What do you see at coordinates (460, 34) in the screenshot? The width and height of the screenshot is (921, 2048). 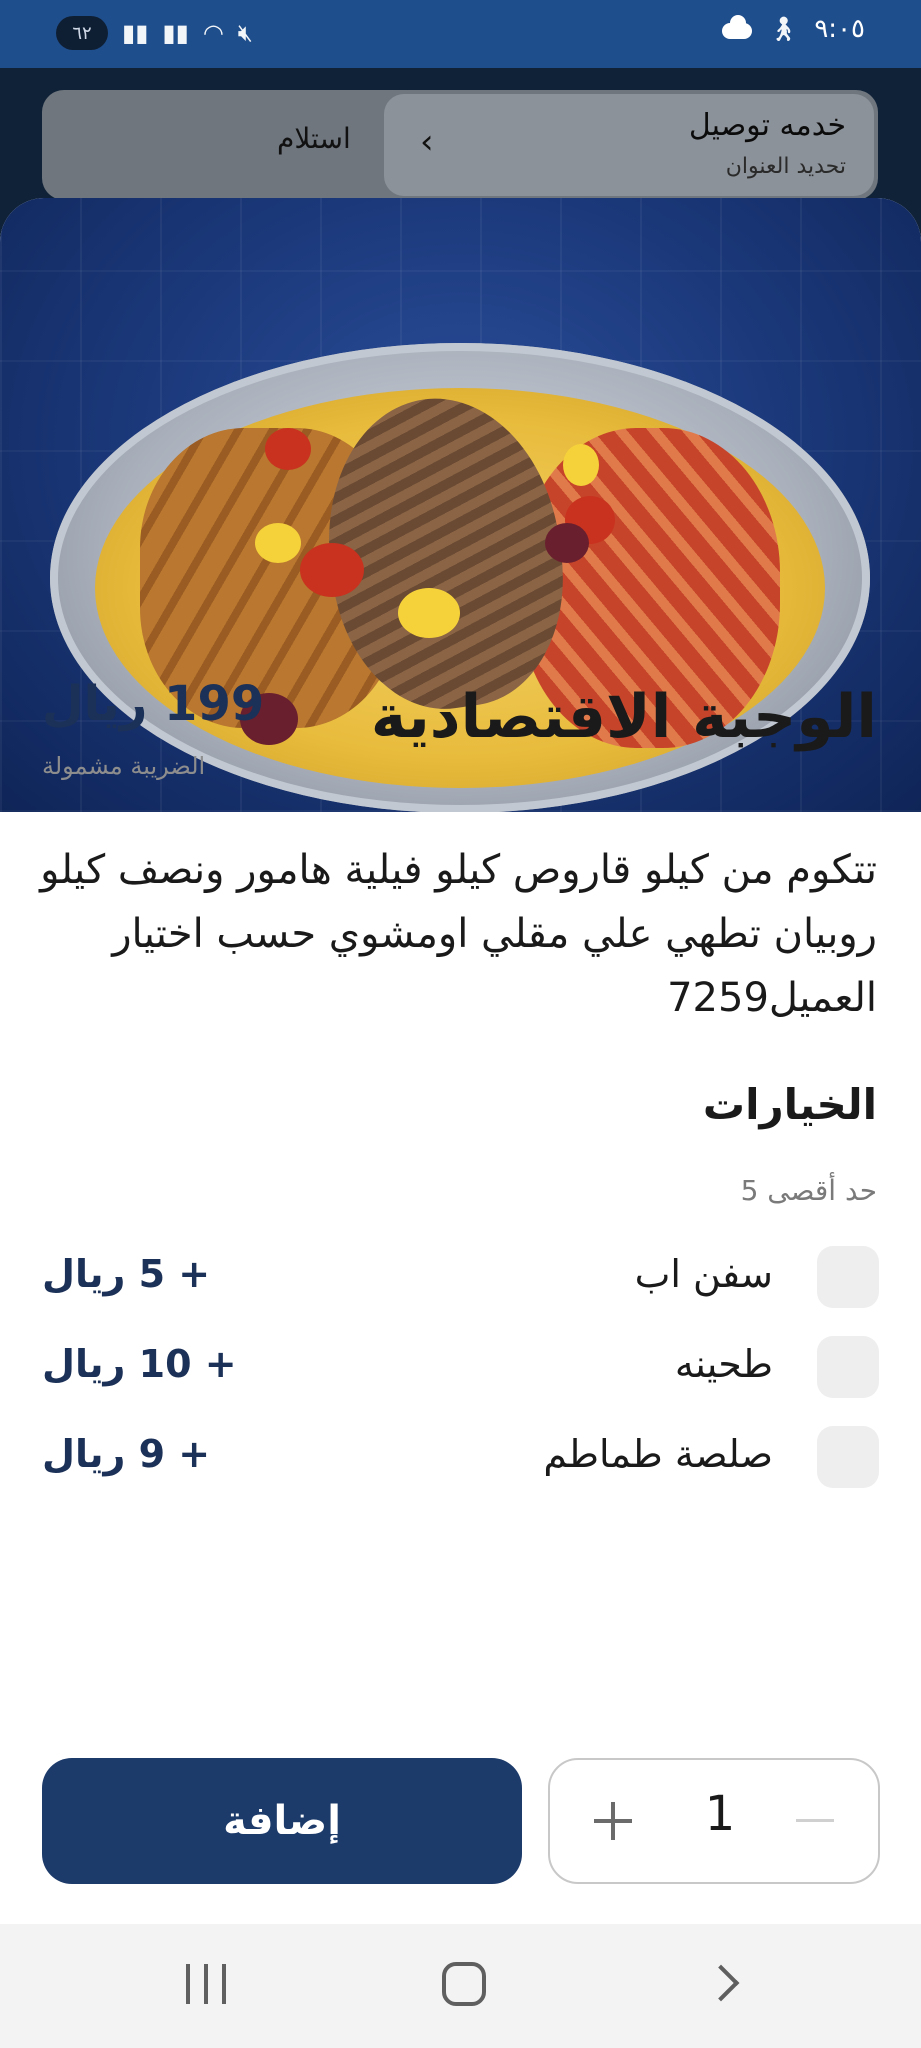 I see `status-bar: ٦٢ ▮▮ ▮▮ ◠ 🔇︎ 🚶︎ ٩:٠٥` at bounding box center [460, 34].